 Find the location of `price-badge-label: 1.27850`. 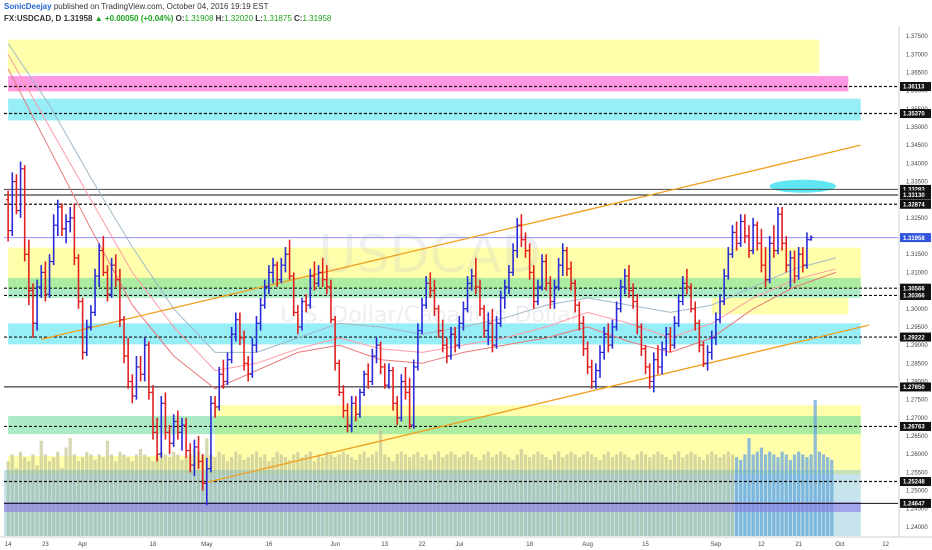

price-badge-label: 1.27850 is located at coordinates (914, 388).